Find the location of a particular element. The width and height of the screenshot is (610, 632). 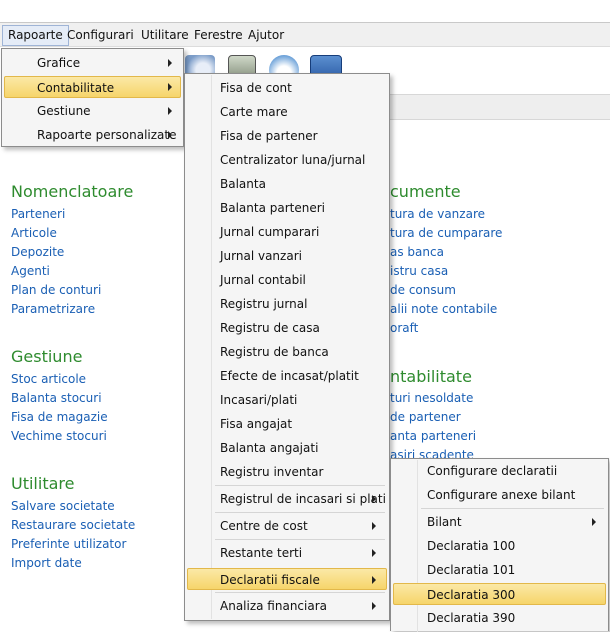

link-fisa-de-magazie: Fisa de magazie is located at coordinates (59, 417).